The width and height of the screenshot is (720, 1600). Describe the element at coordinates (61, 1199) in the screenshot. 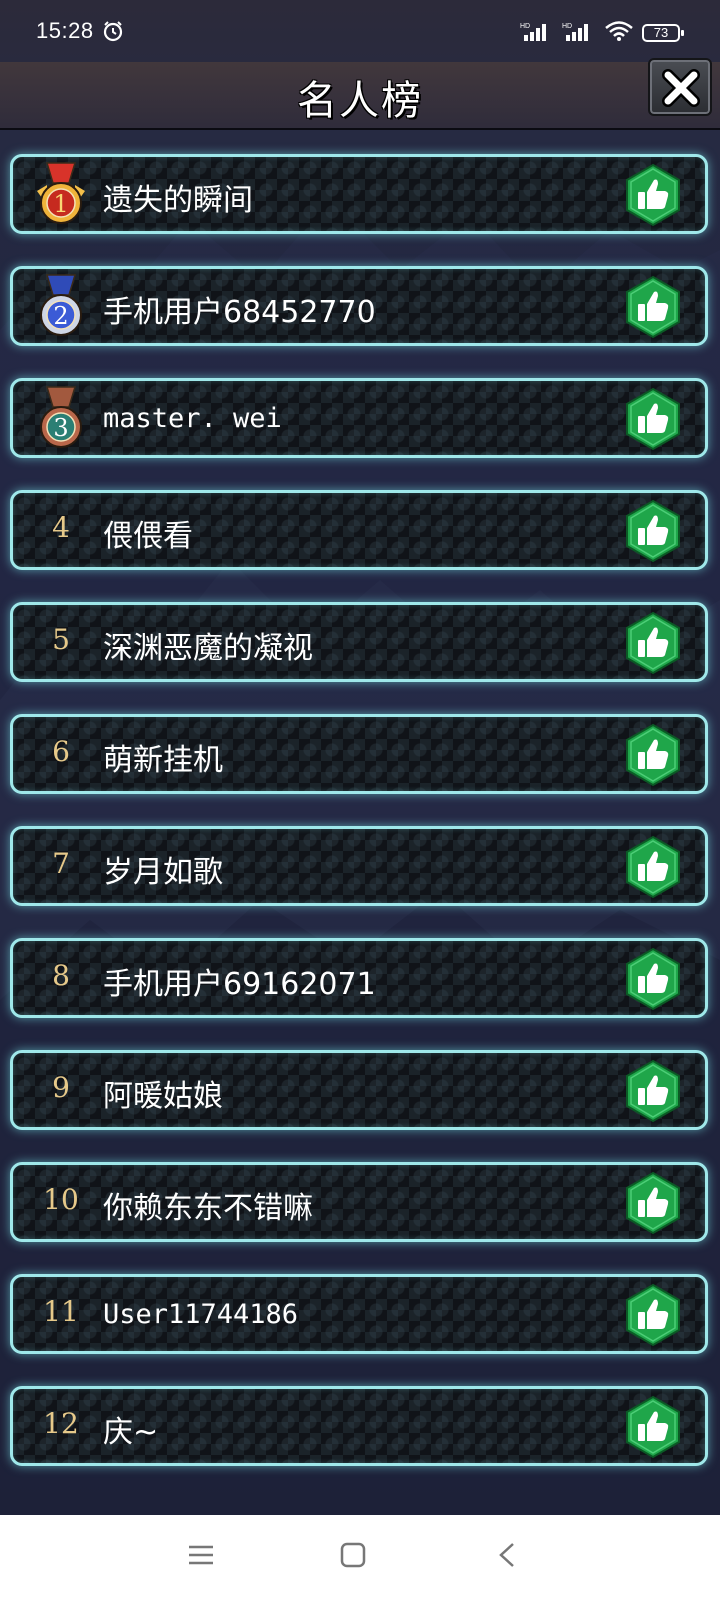

I see `rank-number: 10` at that location.